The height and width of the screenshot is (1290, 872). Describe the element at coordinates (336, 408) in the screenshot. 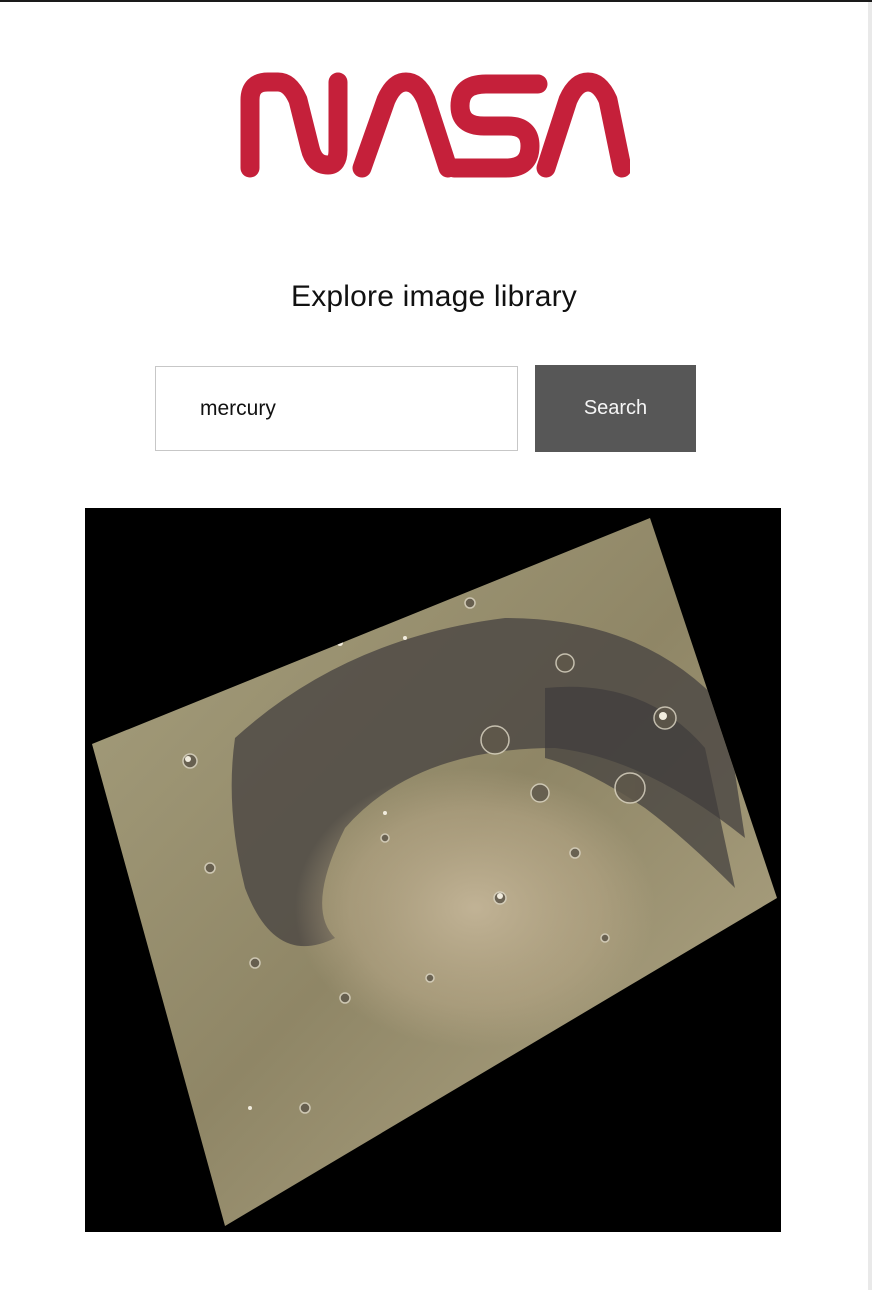

I see `search-input` at that location.